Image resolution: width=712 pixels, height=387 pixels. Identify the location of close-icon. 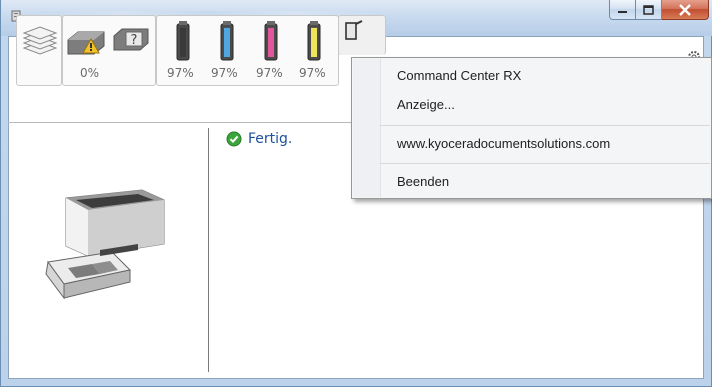
(685, 9).